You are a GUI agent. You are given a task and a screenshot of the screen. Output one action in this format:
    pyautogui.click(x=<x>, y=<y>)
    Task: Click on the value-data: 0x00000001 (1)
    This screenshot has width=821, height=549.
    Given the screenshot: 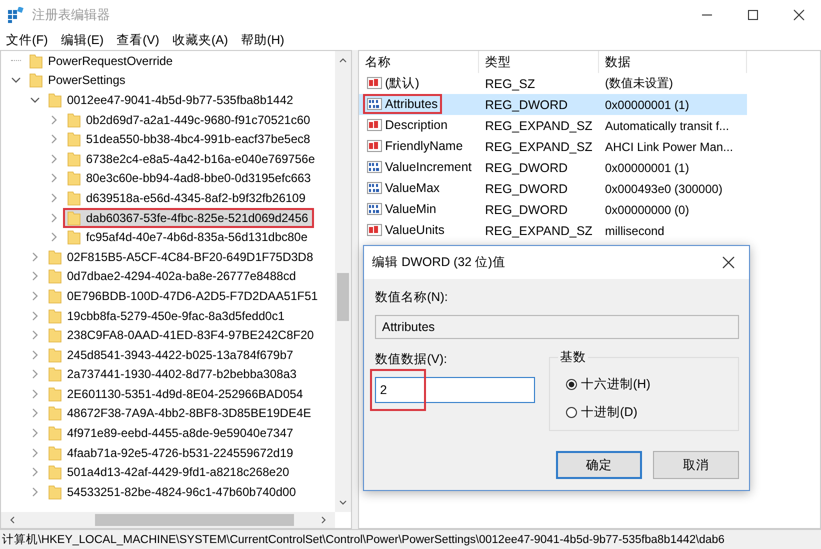 What is the action you would take?
    pyautogui.click(x=647, y=105)
    